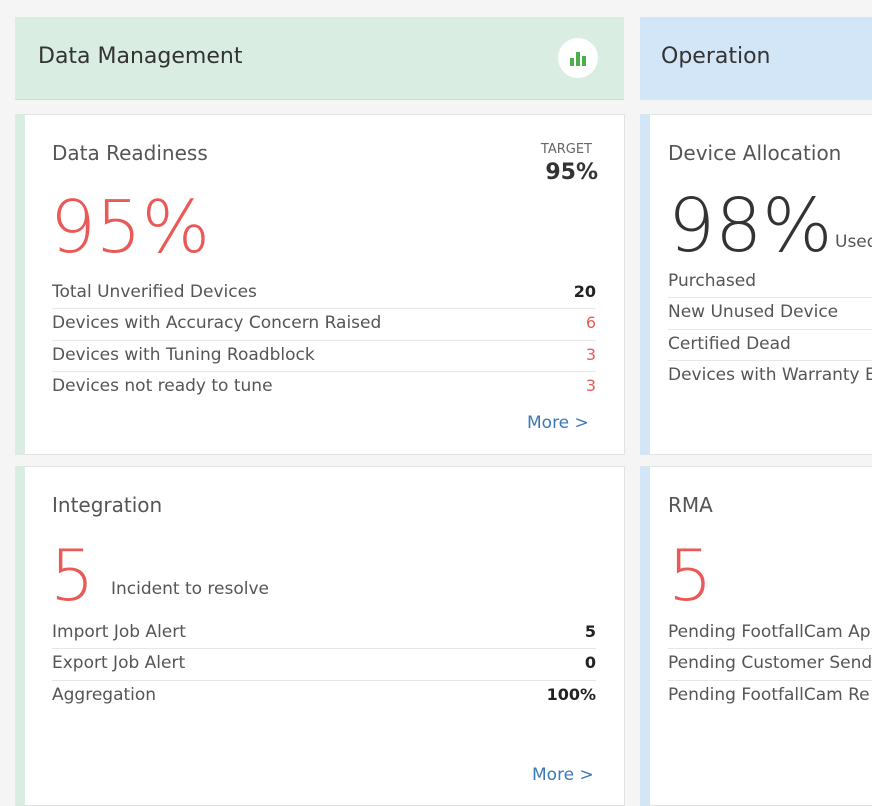 The image size is (872, 806). What do you see at coordinates (119, 632) in the screenshot?
I see `row-label: Import Job Alert` at bounding box center [119, 632].